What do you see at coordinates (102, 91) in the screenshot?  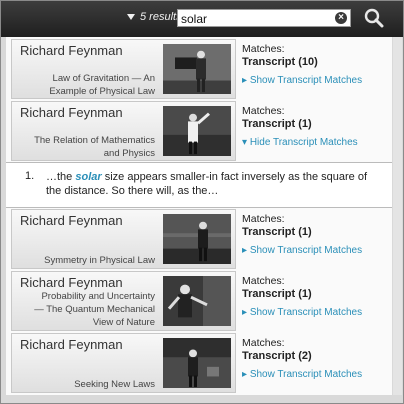 I see `title-line: Example of Physical Law` at bounding box center [102, 91].